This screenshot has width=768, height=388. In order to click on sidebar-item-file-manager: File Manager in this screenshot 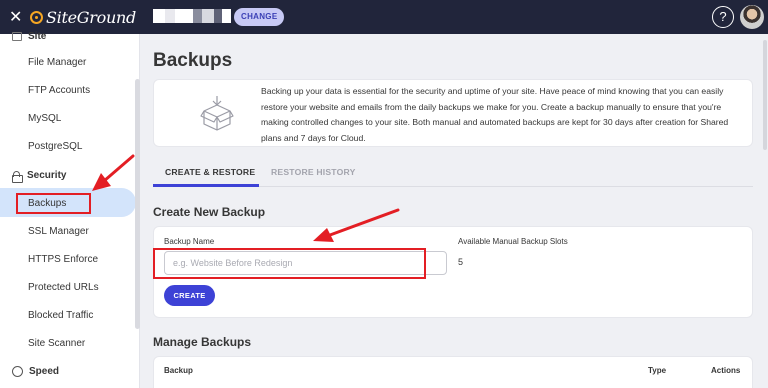, I will do `click(57, 62)`.